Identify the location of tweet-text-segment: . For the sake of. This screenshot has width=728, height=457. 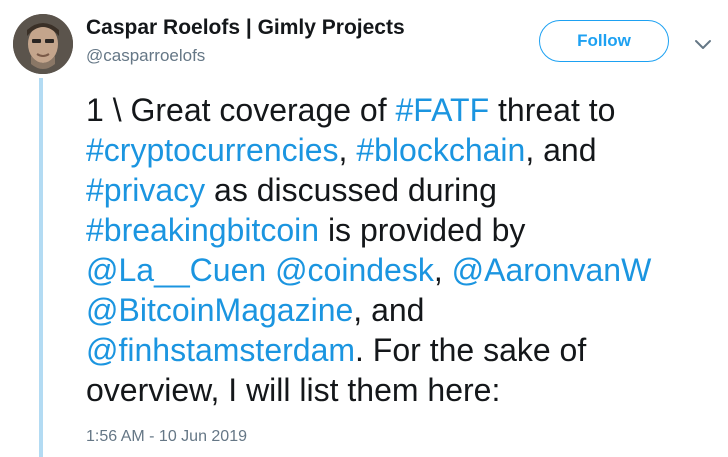
(471, 350).